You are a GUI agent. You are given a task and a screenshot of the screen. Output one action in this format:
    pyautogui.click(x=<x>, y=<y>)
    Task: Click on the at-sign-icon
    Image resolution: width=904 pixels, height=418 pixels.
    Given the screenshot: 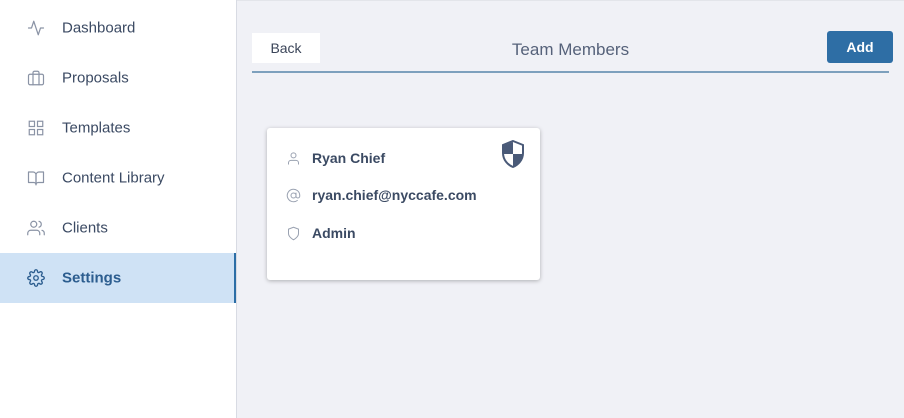 What is the action you would take?
    pyautogui.click(x=293, y=195)
    